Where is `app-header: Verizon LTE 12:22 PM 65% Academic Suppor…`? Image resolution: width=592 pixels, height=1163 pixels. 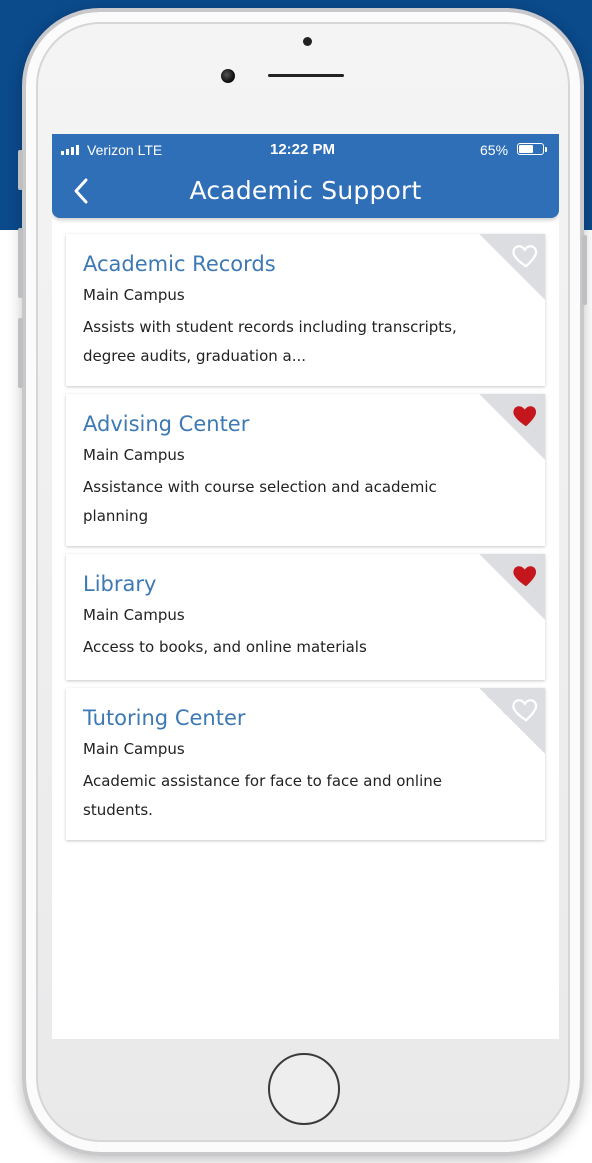
app-header: Verizon LTE 12:22 PM 65% Academic Suppor… is located at coordinates (305, 176).